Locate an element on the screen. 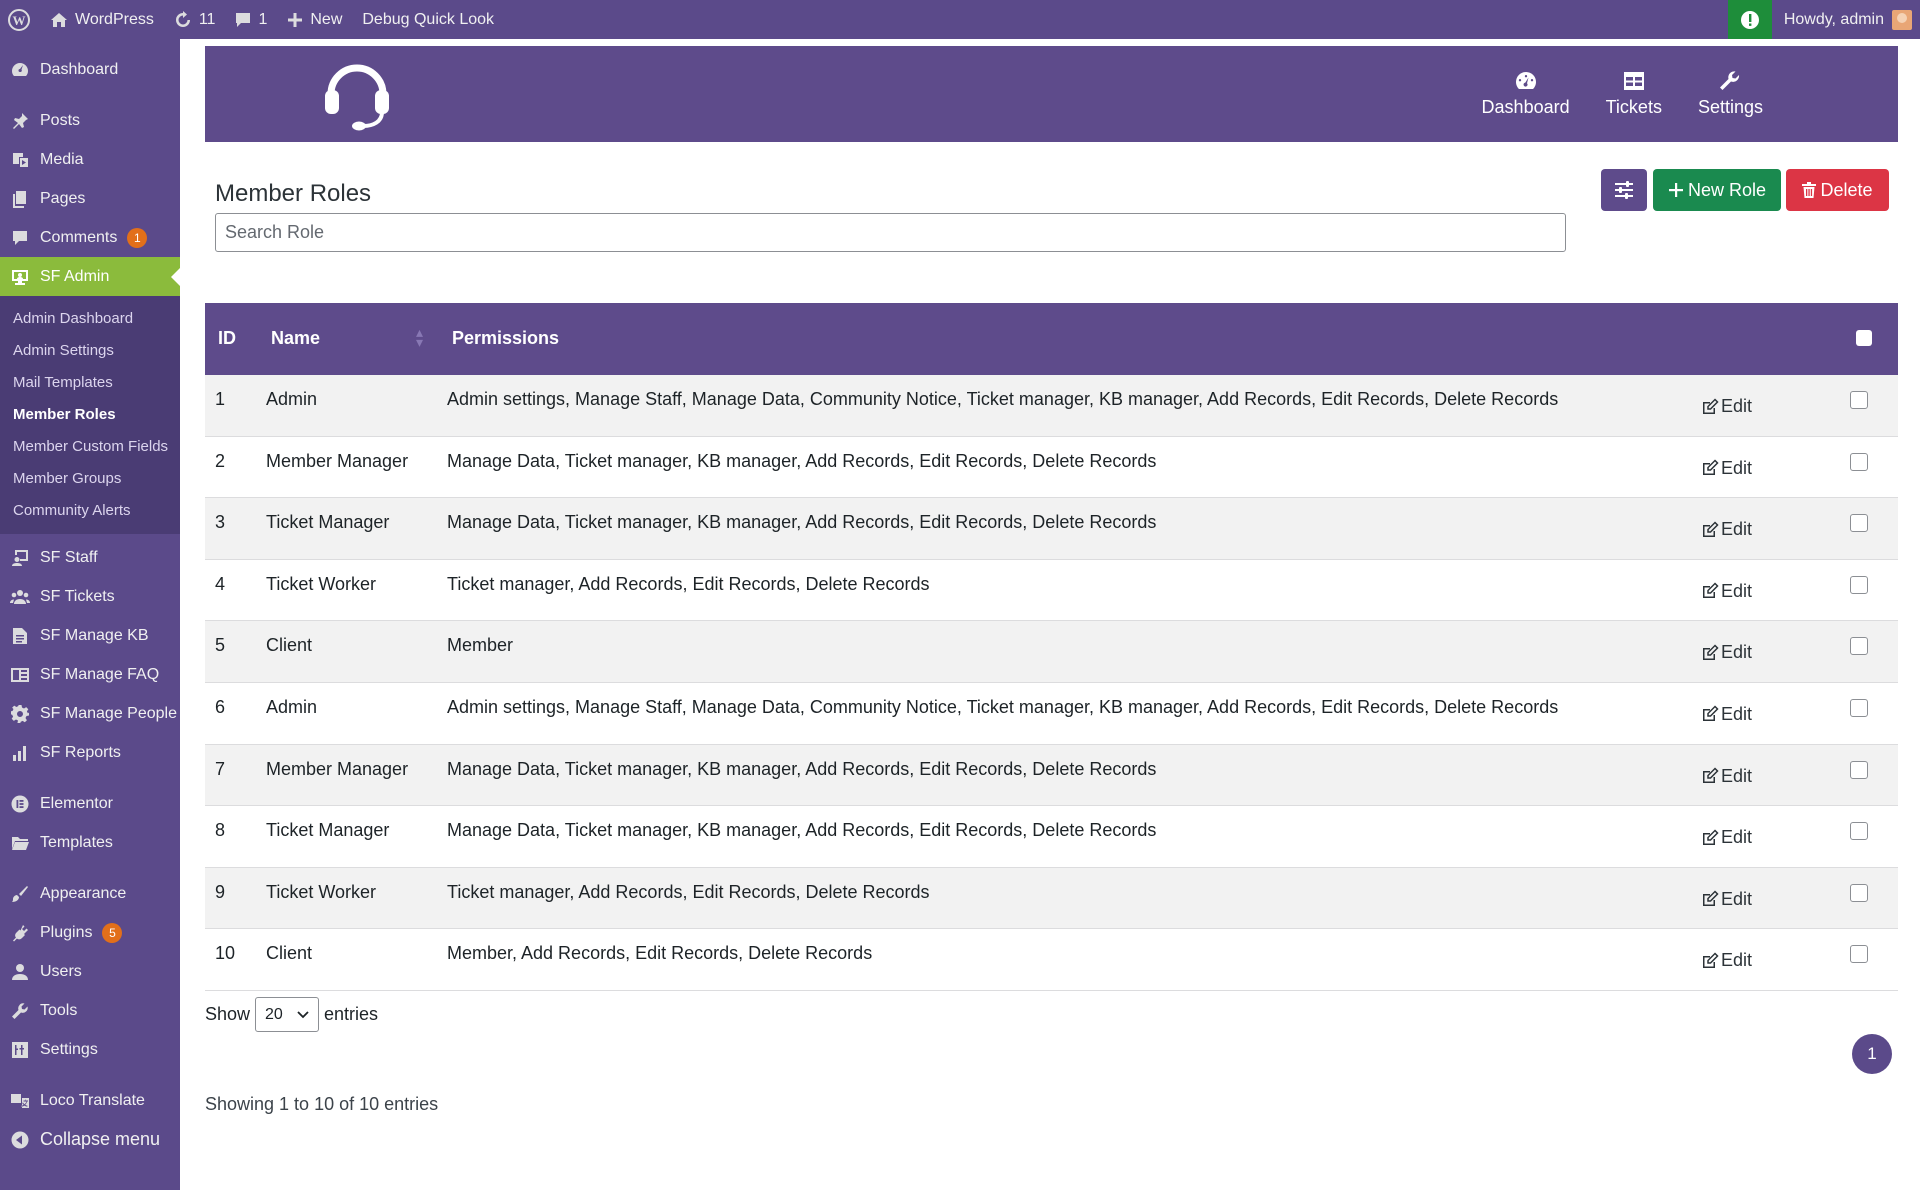  menu-sf-manage-kb: SF Manage KB is located at coordinates (90, 635).